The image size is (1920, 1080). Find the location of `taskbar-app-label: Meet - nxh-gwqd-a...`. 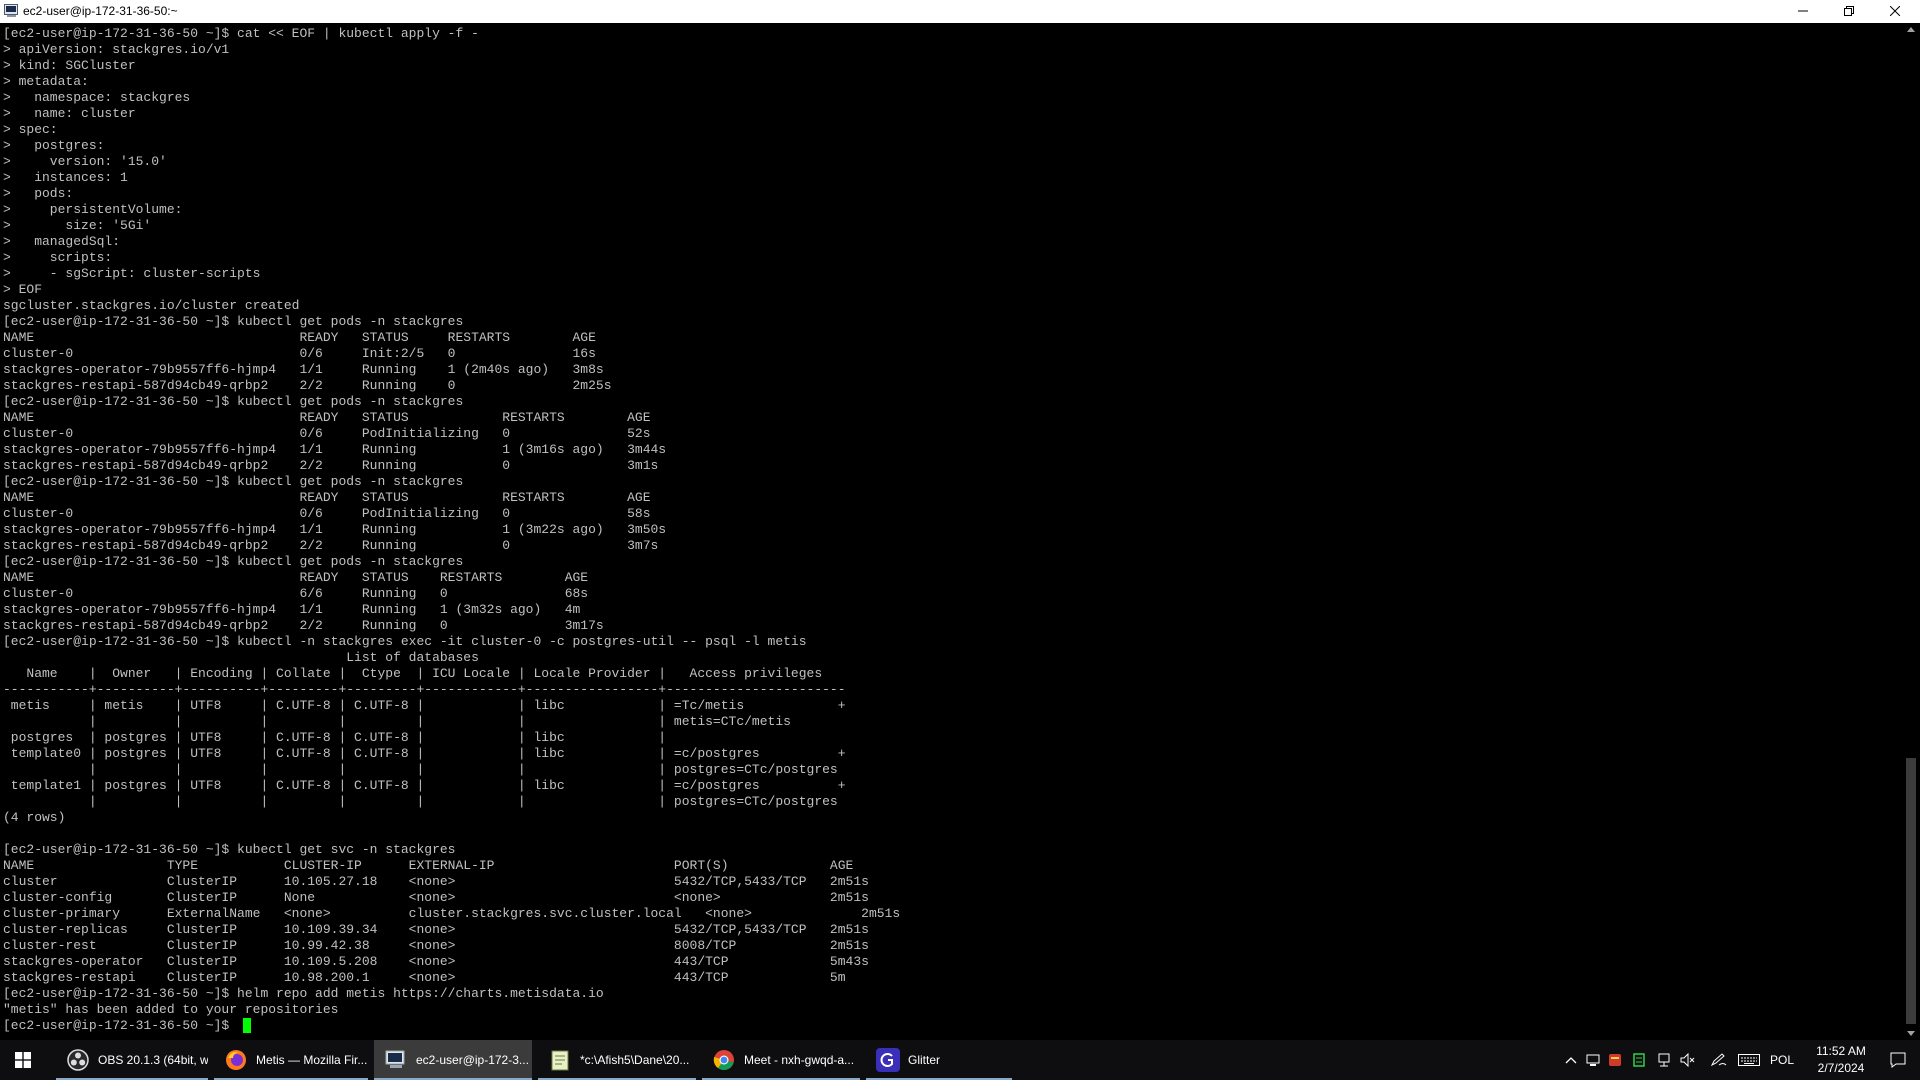

taskbar-app-label: Meet - nxh-gwqd-a... is located at coordinates (799, 1060).